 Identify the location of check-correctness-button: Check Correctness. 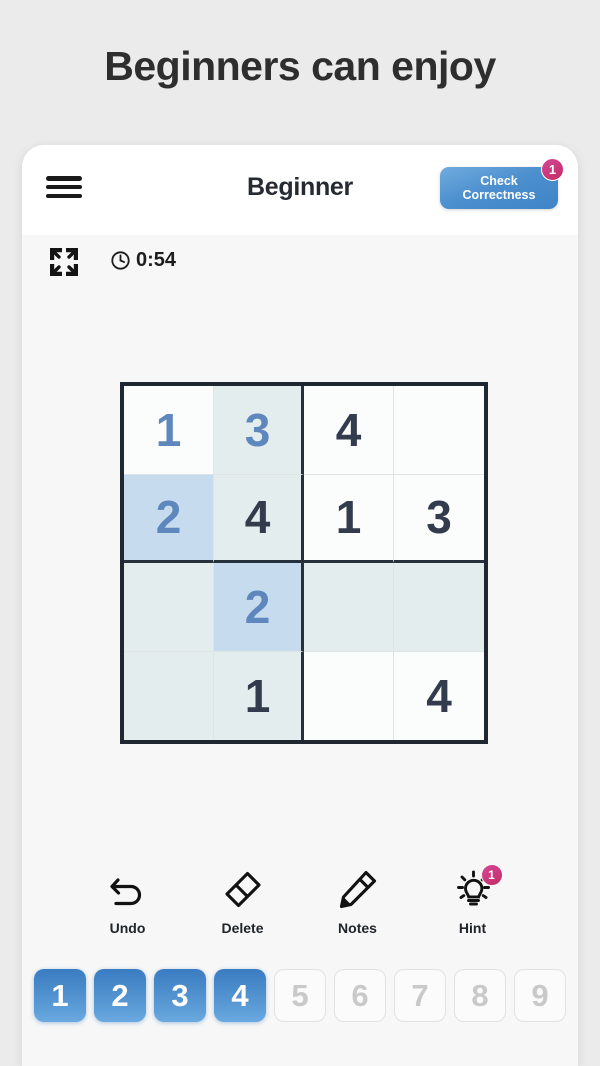
(499, 188).